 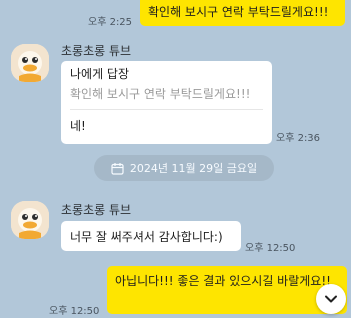 What do you see at coordinates (227, 290) in the screenshot?
I see `outgoing-message-bubble: 아닙니다!!! 좋은 결과 있으시길 바랄게요!!` at bounding box center [227, 290].